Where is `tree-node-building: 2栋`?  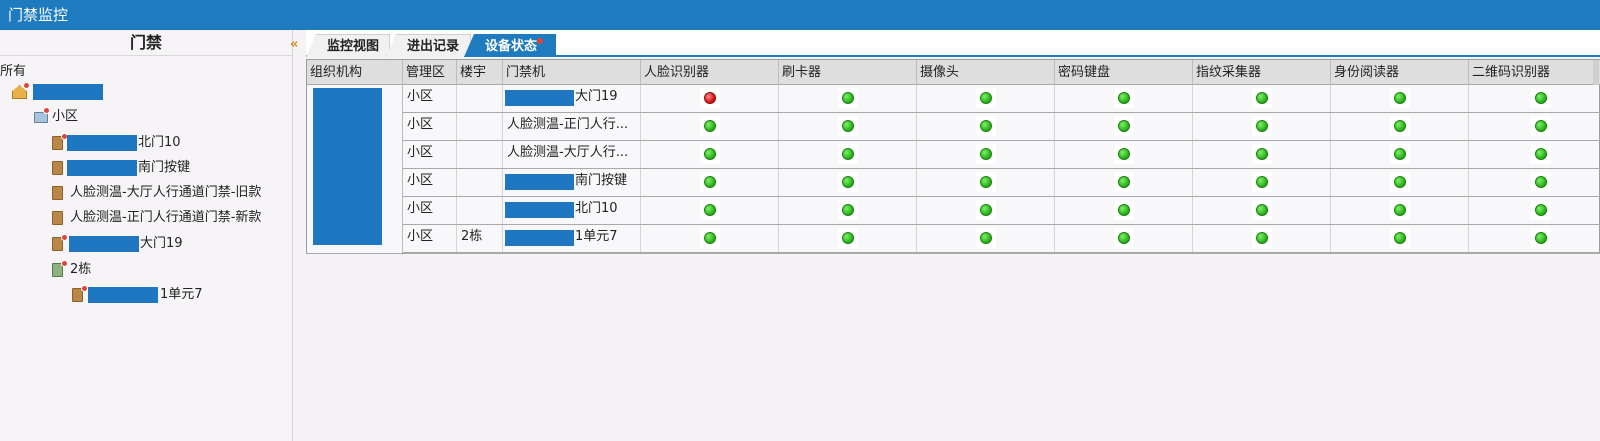 tree-node-building: 2栋 is located at coordinates (100, 270).